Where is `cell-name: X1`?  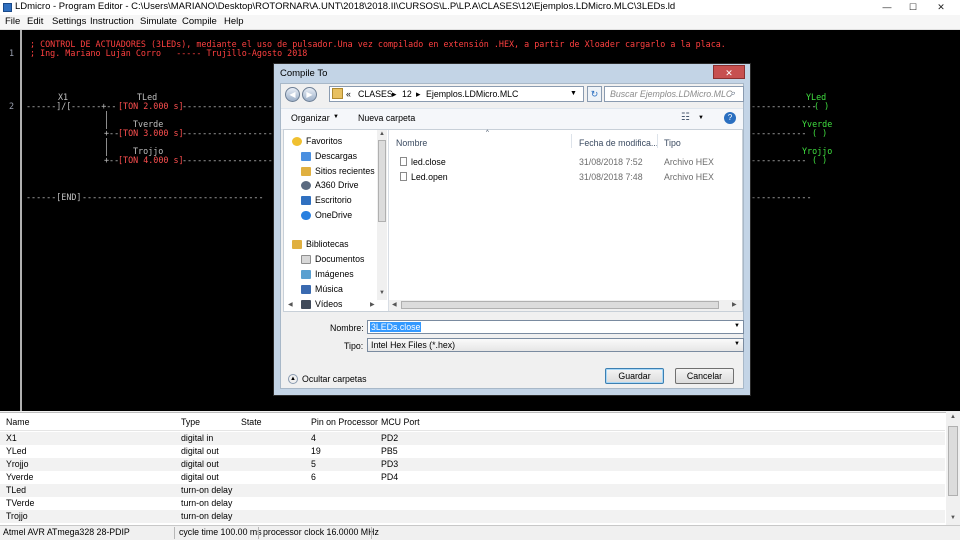
cell-name: X1 is located at coordinates (11, 438).